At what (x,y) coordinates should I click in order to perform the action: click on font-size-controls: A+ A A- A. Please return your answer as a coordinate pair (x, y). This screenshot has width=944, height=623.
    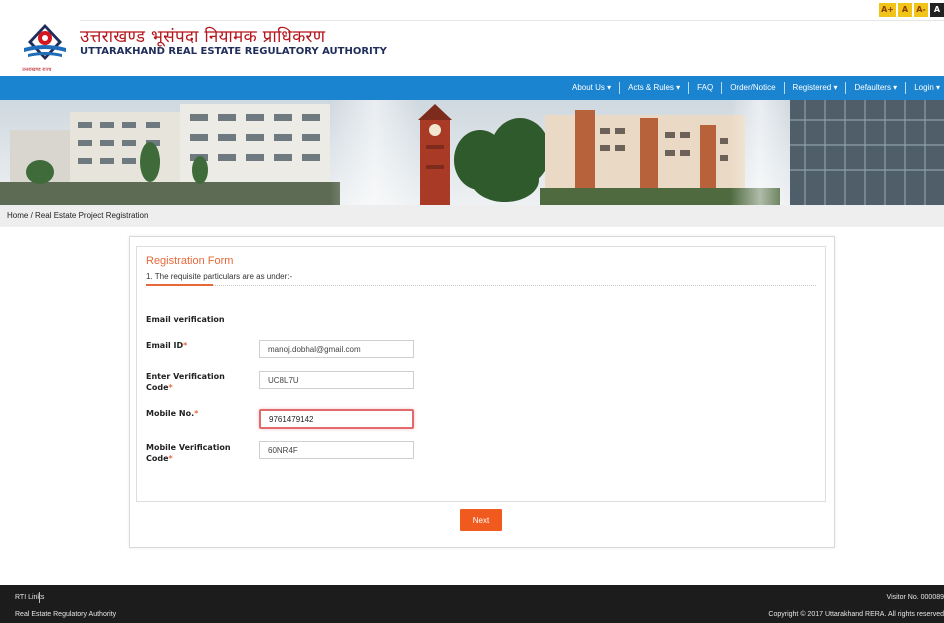
    Looking at the image, I should click on (911, 10).